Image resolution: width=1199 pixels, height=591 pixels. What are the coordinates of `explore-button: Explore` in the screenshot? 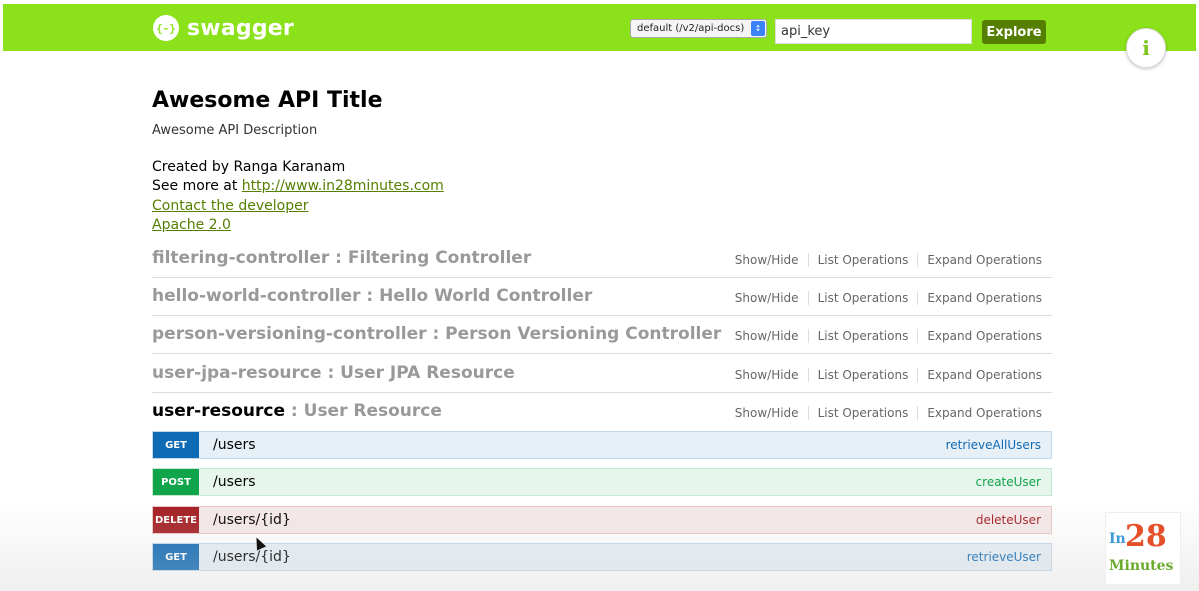 It's located at (1014, 32).